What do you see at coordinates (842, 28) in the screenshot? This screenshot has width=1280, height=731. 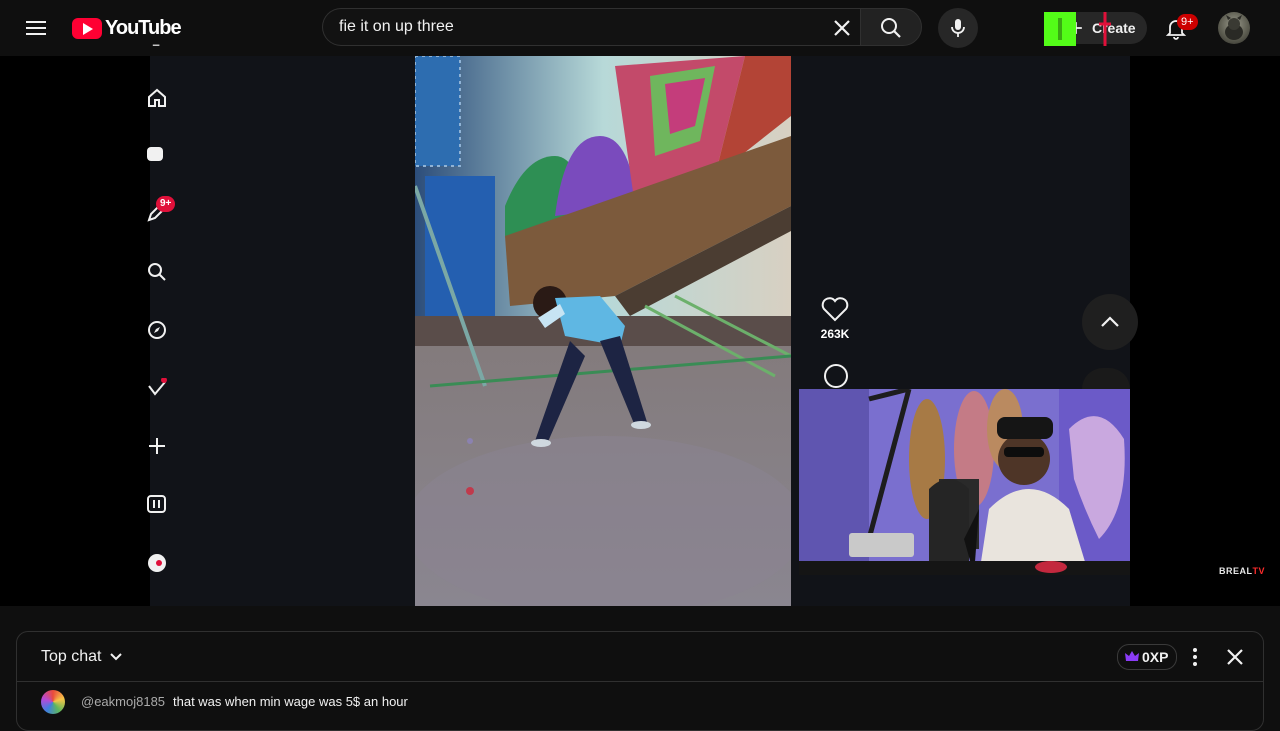 I see `clear-search-icon` at bounding box center [842, 28].